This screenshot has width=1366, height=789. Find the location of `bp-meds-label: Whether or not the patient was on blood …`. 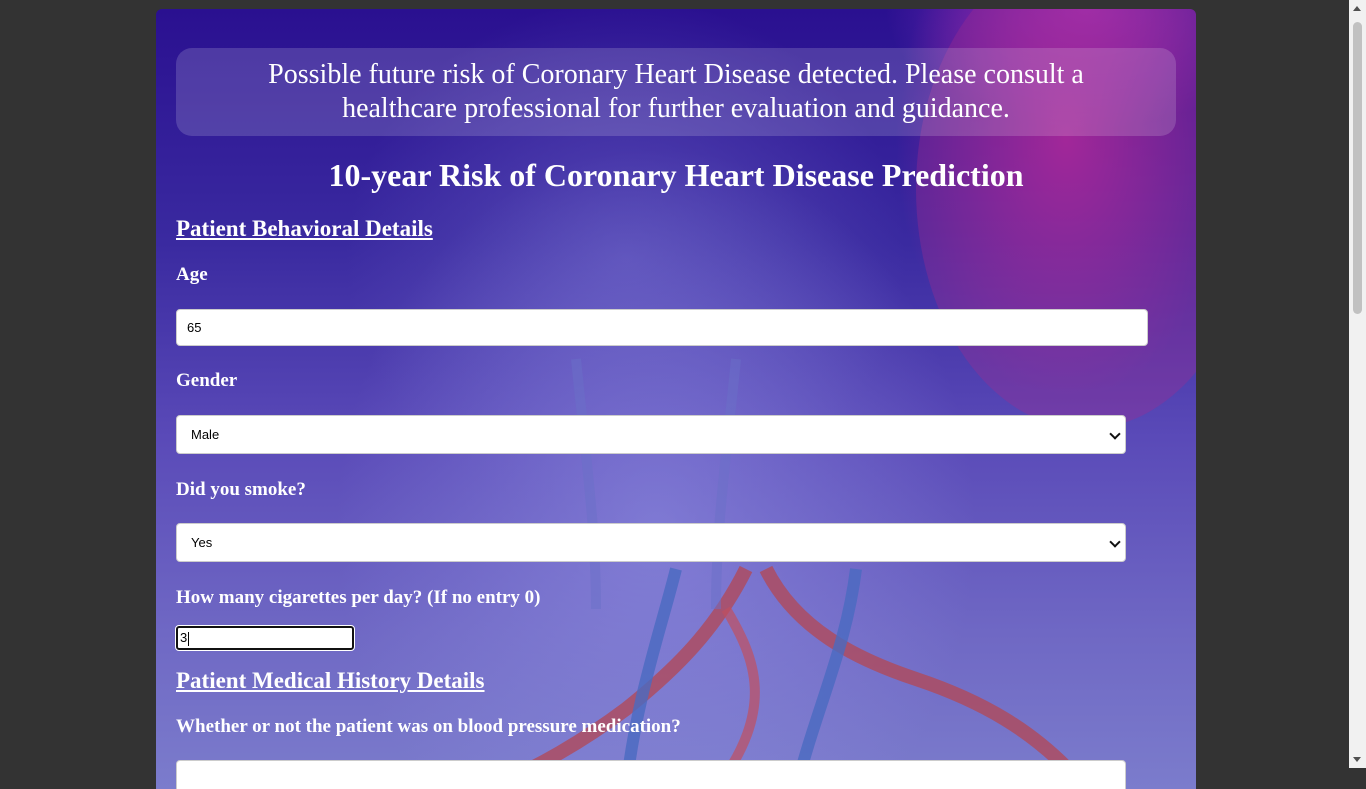

bp-meds-label: Whether or not the patient was on blood … is located at coordinates (428, 726).